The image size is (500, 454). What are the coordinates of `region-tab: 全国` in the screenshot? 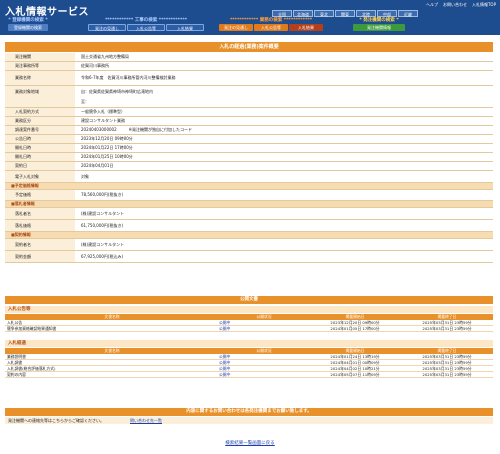 It's located at (282, 13).